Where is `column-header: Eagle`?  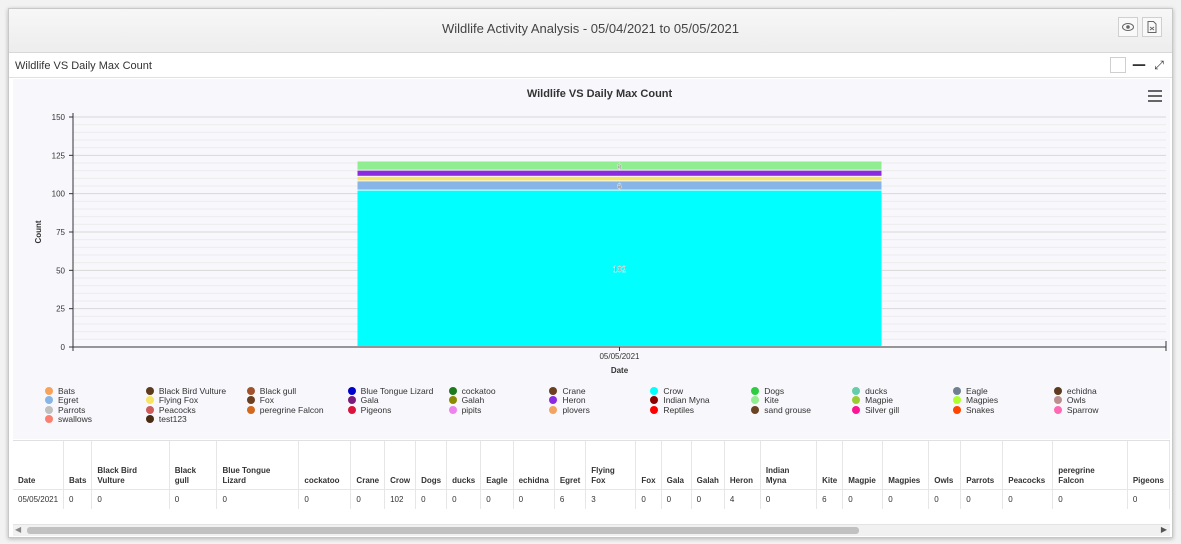
column-header: Eagle is located at coordinates (497, 465).